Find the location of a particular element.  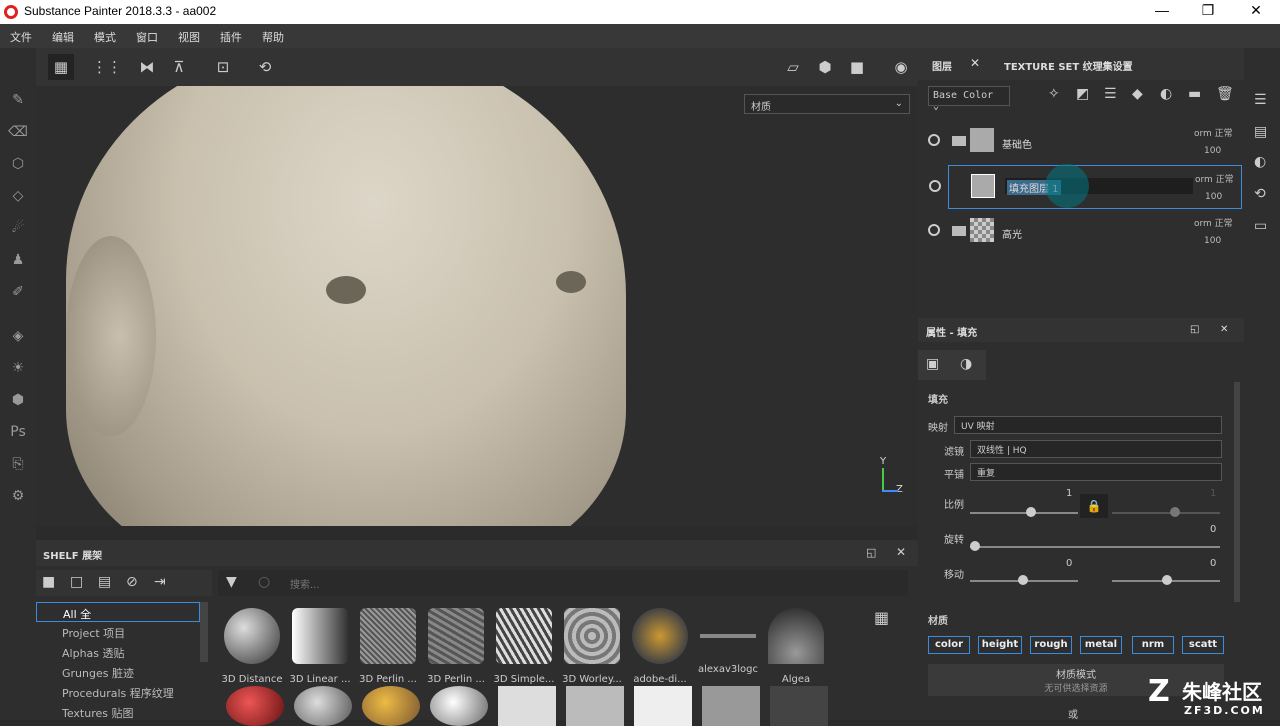

settings-icon: ⚙ is located at coordinates (18, 496).